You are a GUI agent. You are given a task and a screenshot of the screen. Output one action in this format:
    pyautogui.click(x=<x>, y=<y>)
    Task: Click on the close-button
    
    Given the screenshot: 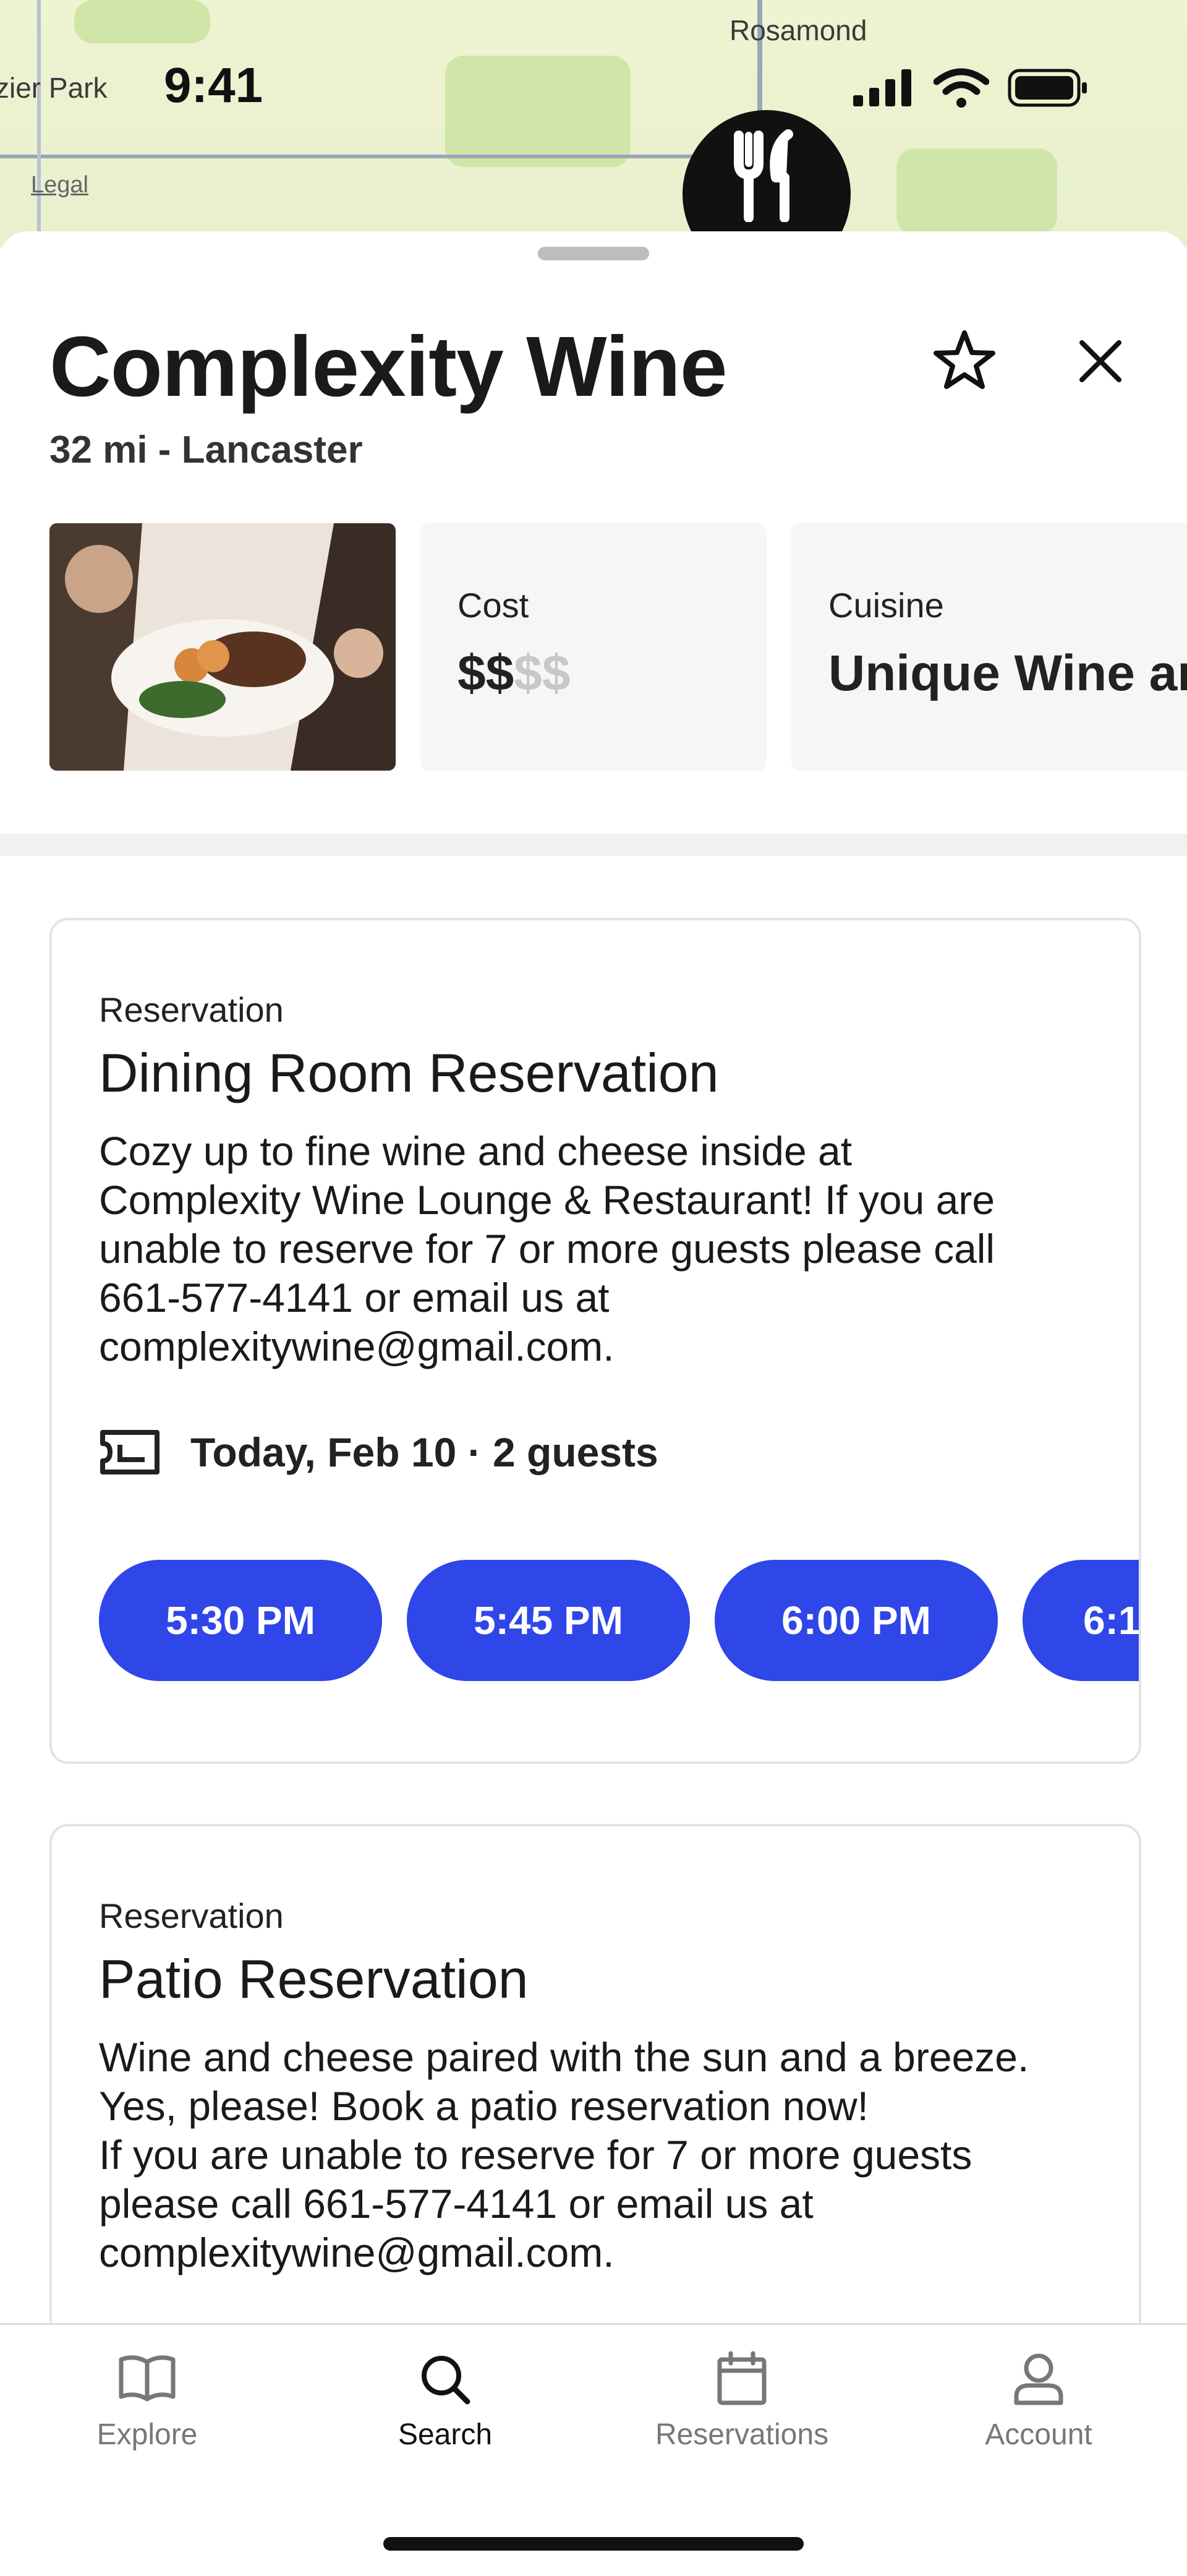 What is the action you would take?
    pyautogui.click(x=1101, y=361)
    